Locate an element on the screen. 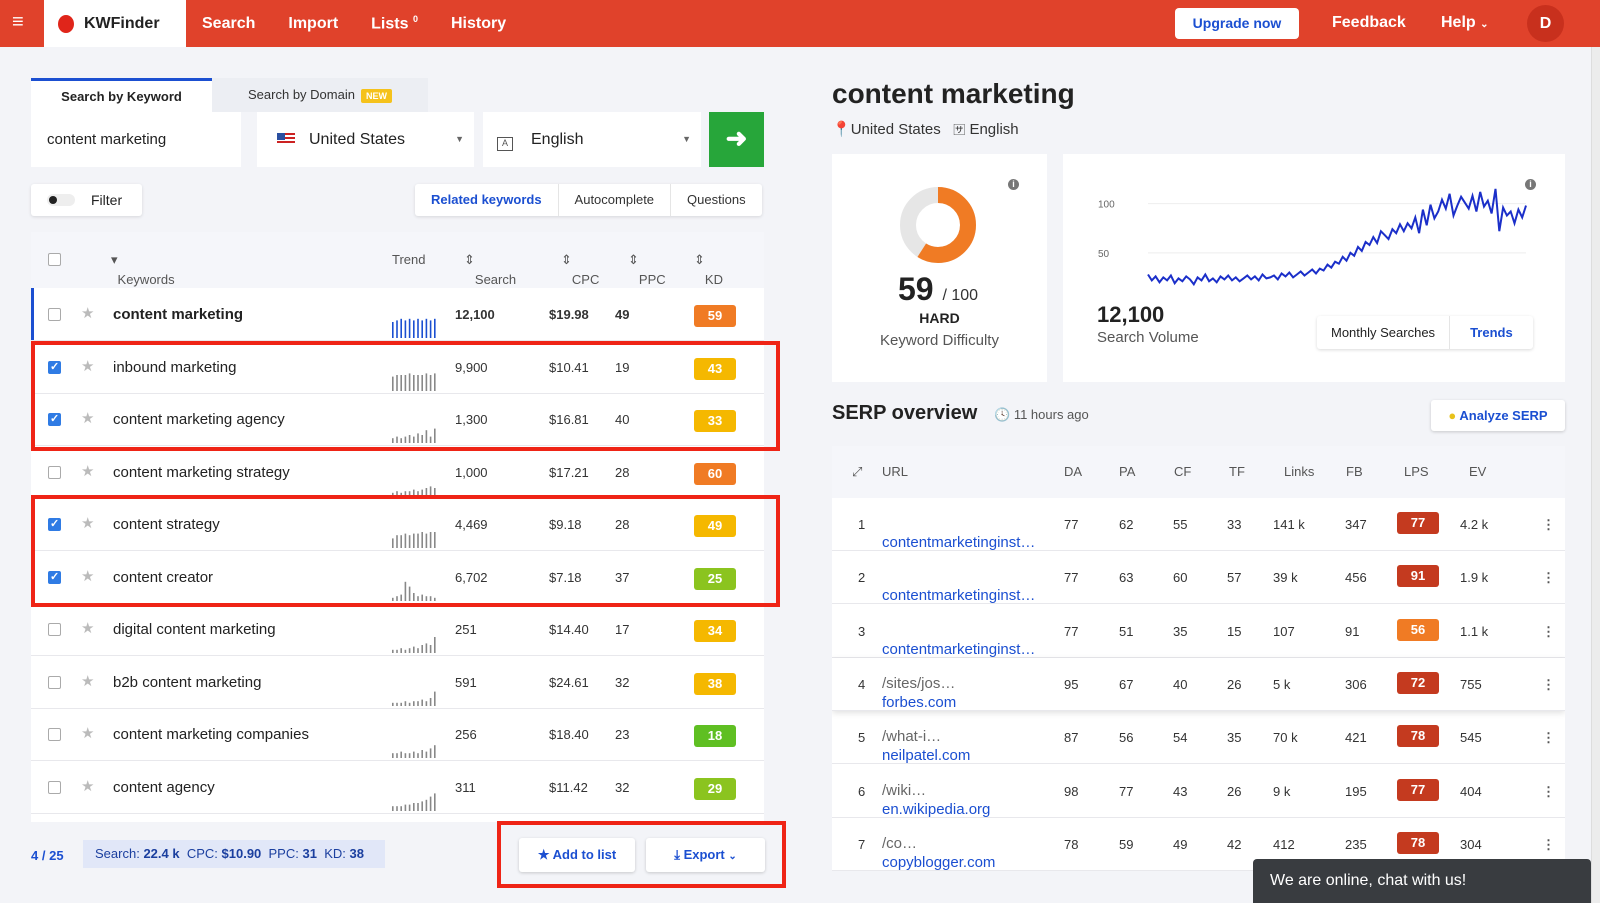  table-row: ★ digital content marketing 251 $14.40 17 34 is located at coordinates (397, 629).